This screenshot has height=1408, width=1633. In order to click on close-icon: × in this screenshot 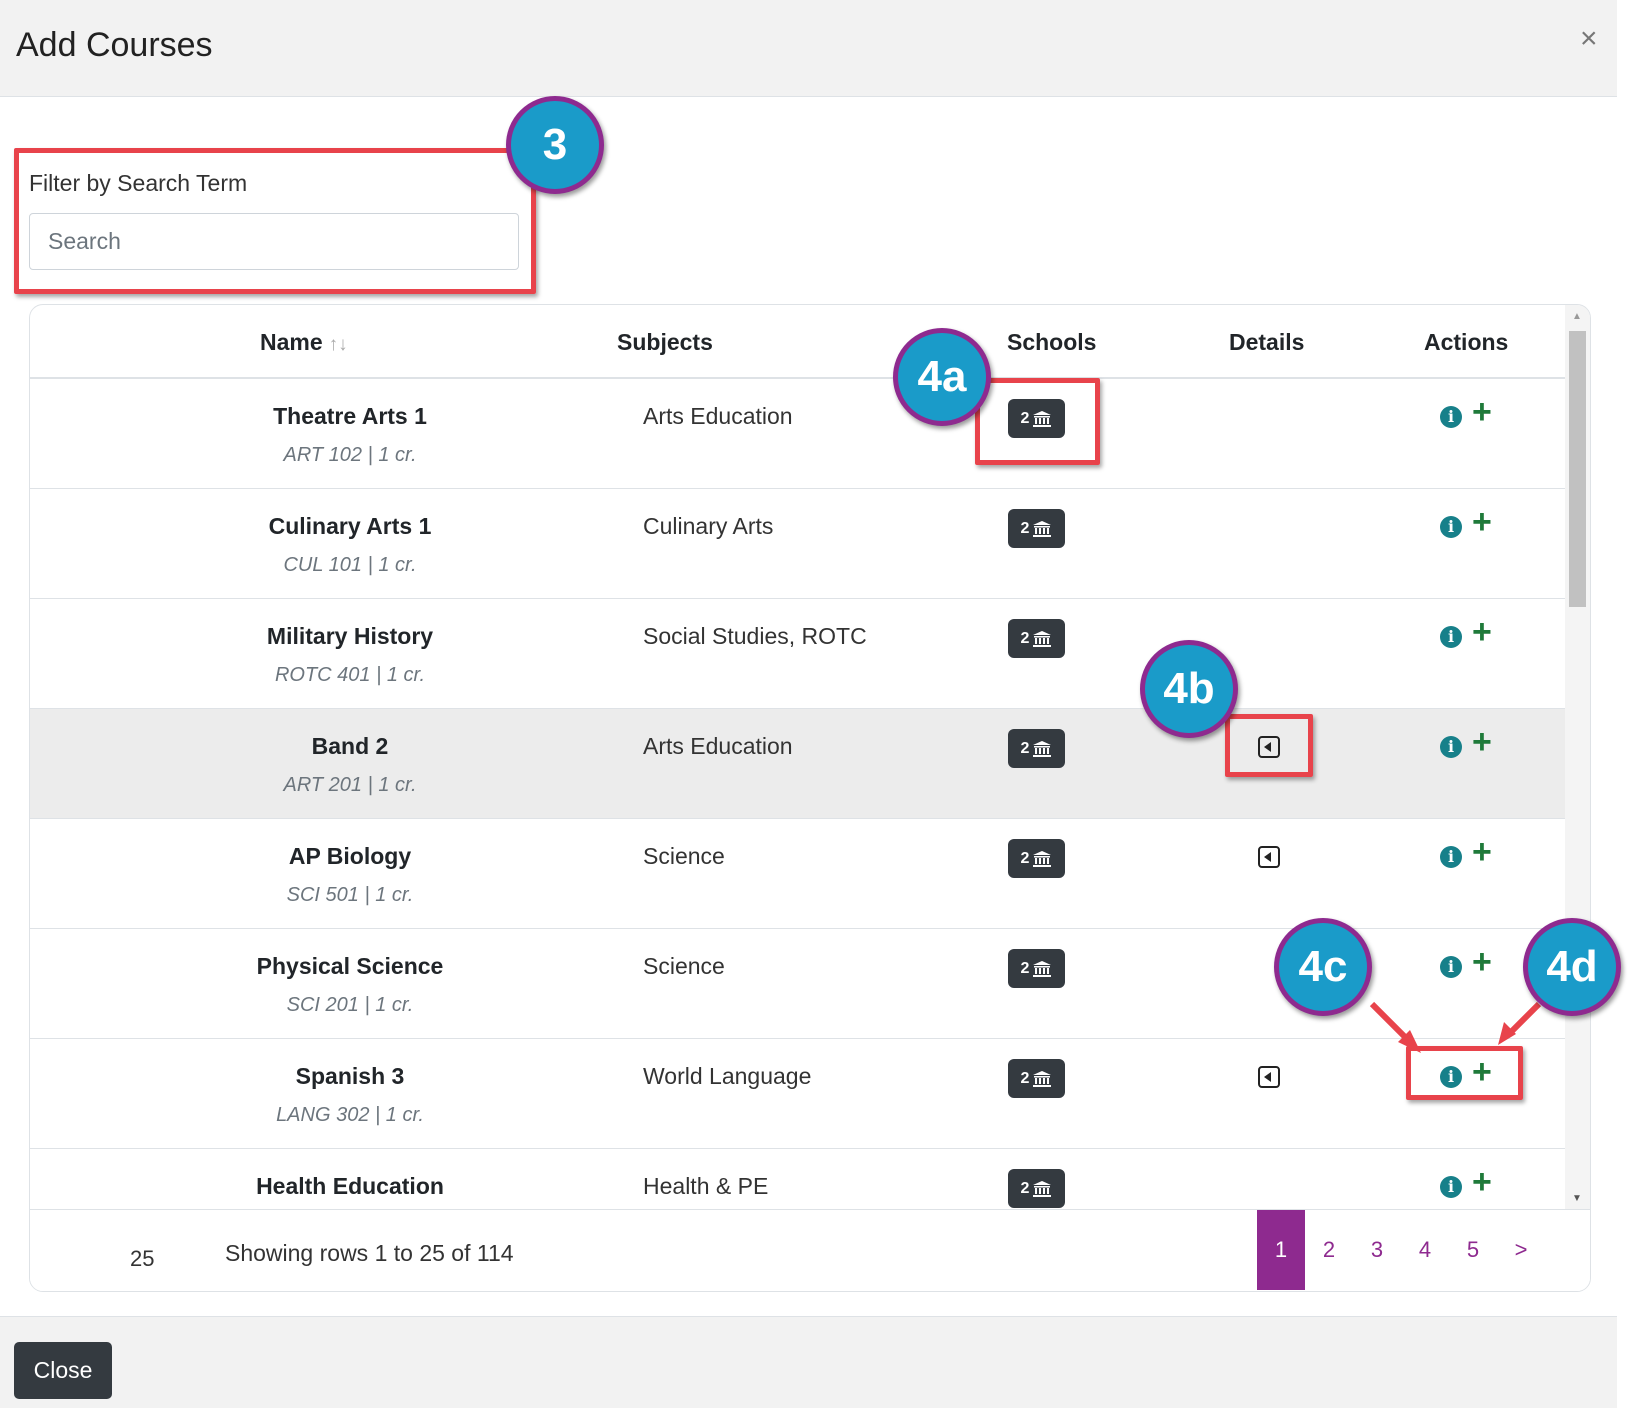, I will do `click(1589, 39)`.